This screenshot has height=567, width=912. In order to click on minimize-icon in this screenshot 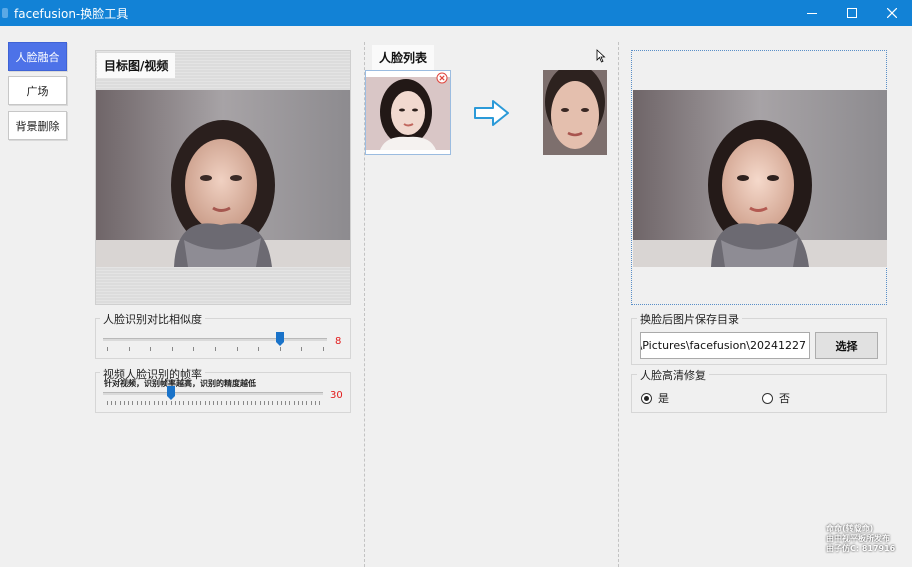, I will do `click(812, 13)`.